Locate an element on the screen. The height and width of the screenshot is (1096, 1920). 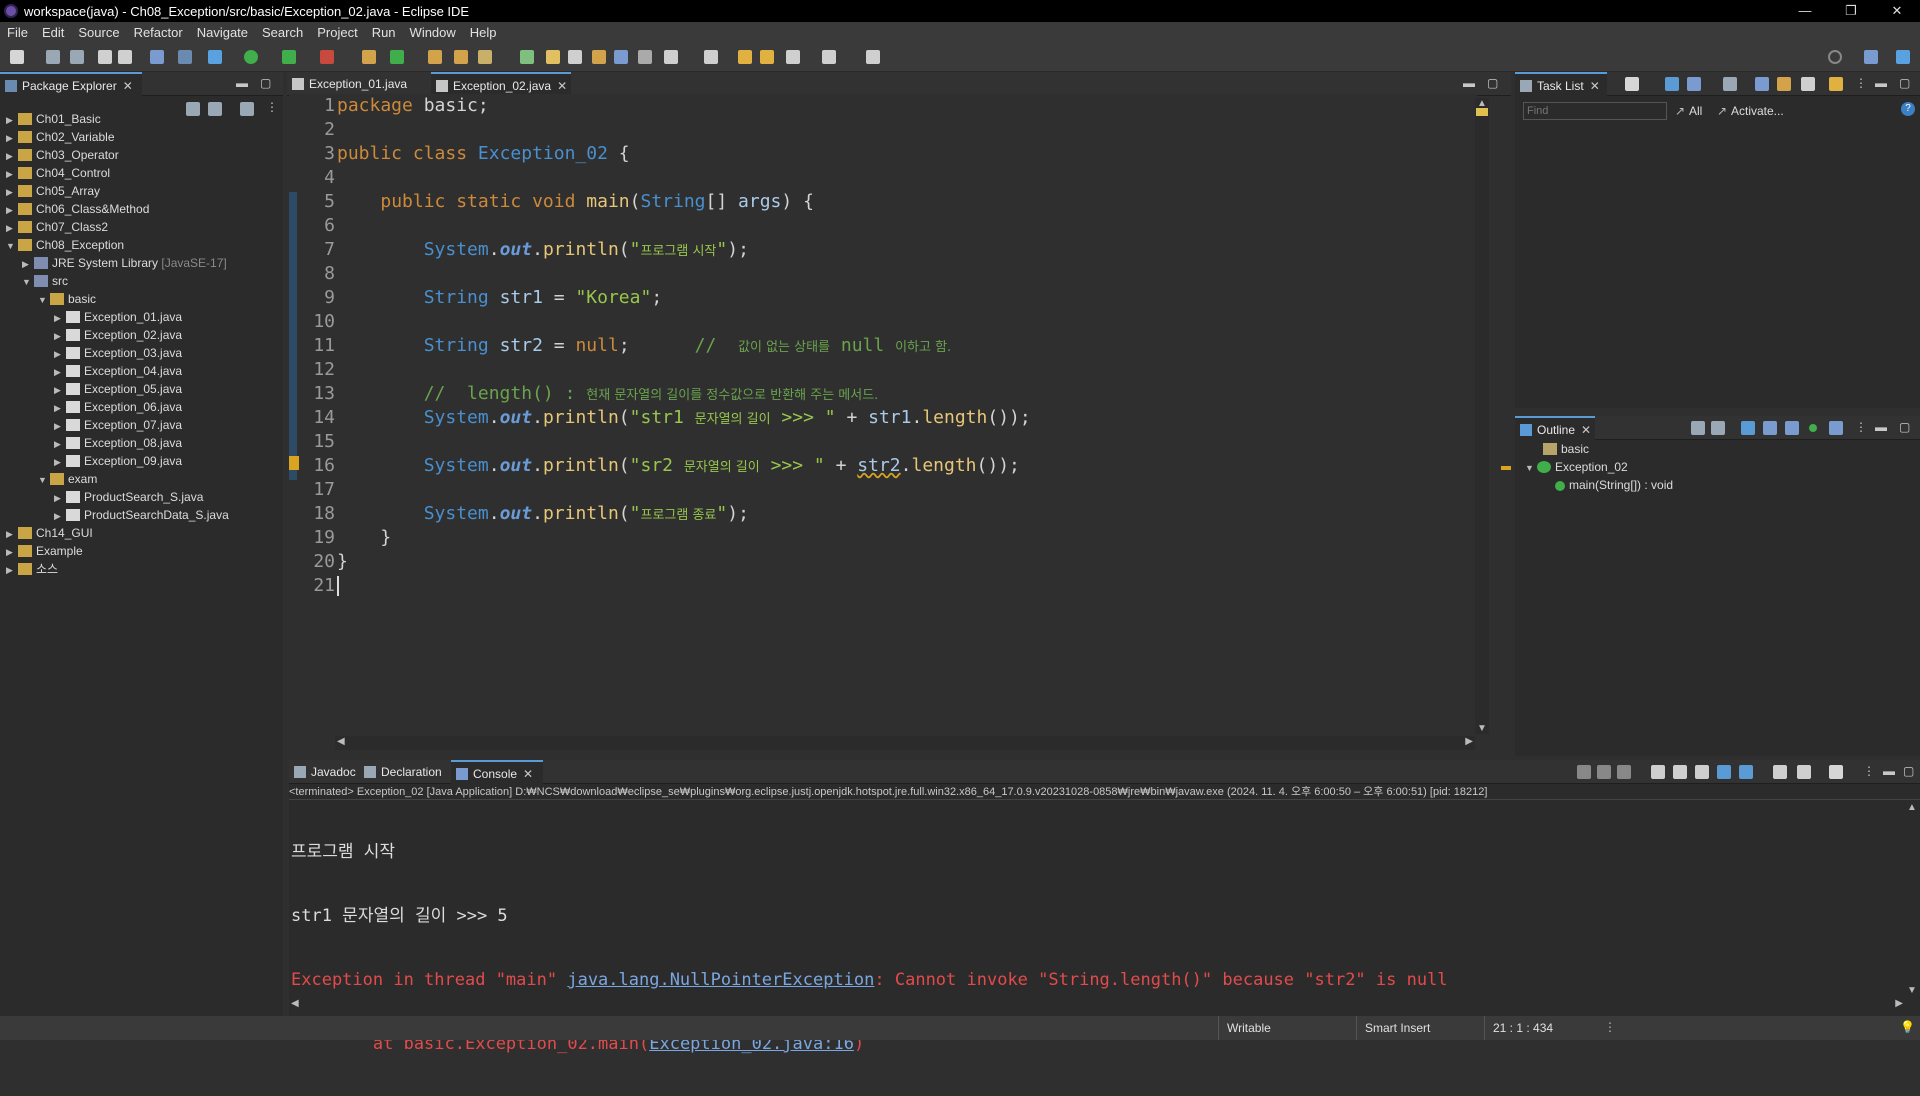
tree-item: ▶ Exception_05.java is located at coordinates (118, 389).